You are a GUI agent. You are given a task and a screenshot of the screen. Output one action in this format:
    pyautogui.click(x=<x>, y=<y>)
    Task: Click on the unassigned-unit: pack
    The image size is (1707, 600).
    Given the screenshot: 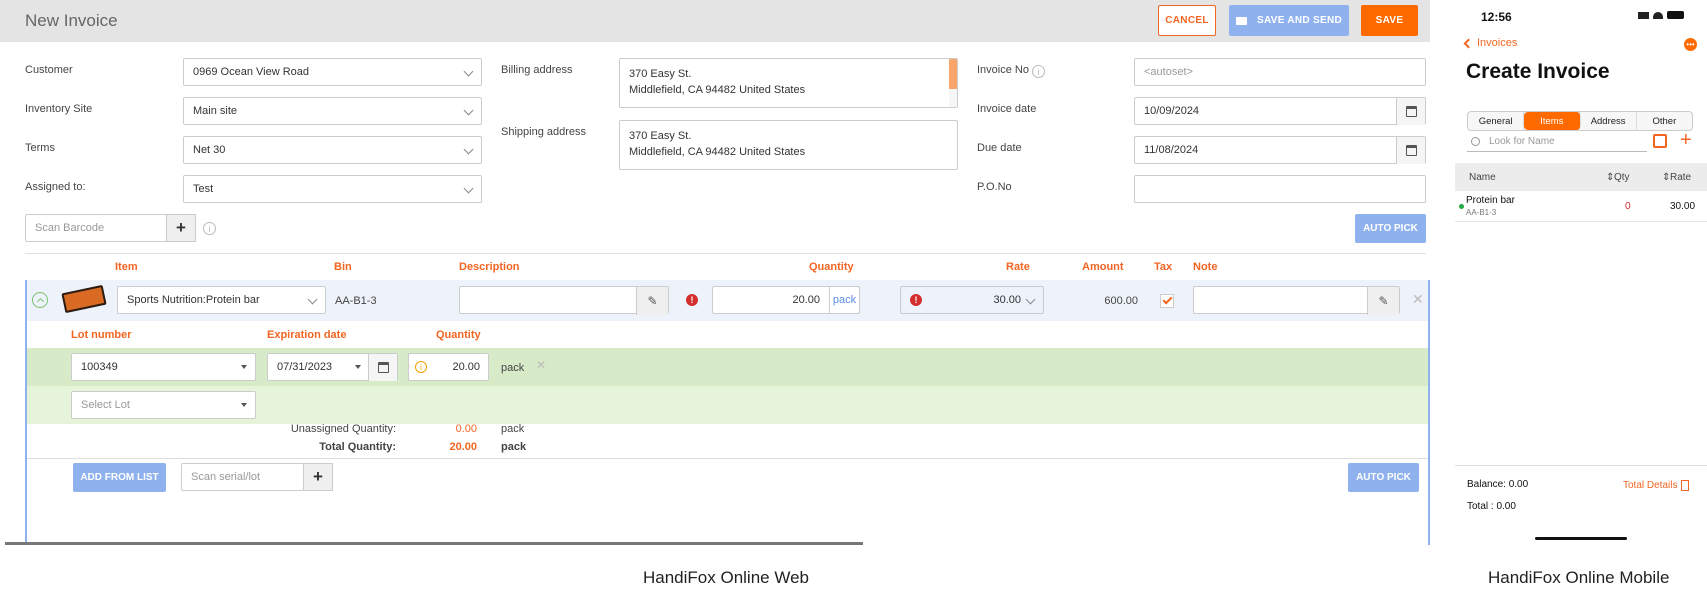 What is the action you would take?
    pyautogui.click(x=513, y=429)
    